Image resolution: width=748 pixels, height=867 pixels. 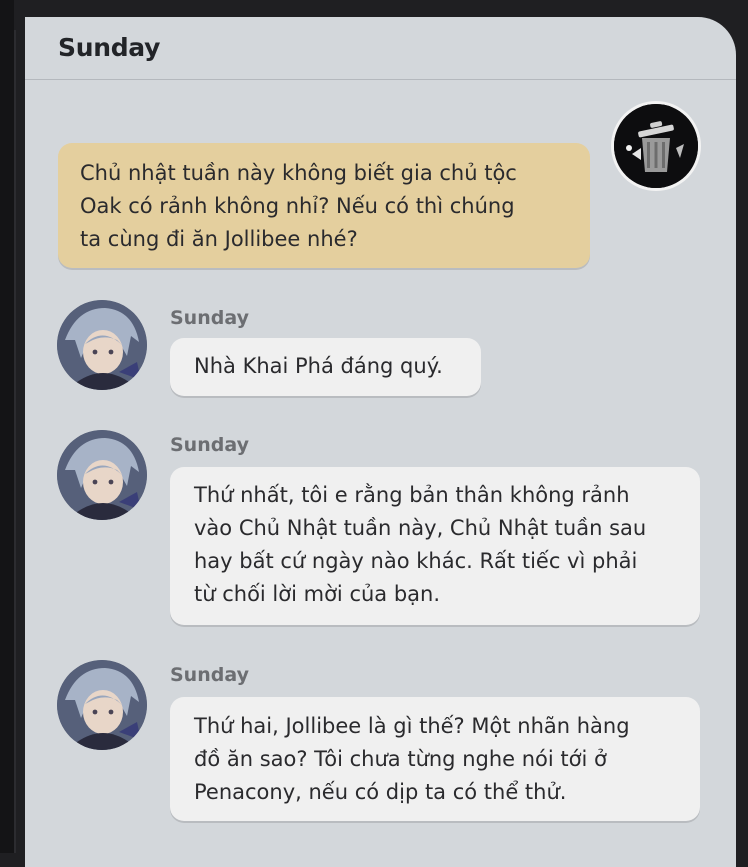 What do you see at coordinates (400, 759) in the screenshot?
I see `message-line: đồ ăn sao? Tôi chưa từng nghe nói tới ở` at bounding box center [400, 759].